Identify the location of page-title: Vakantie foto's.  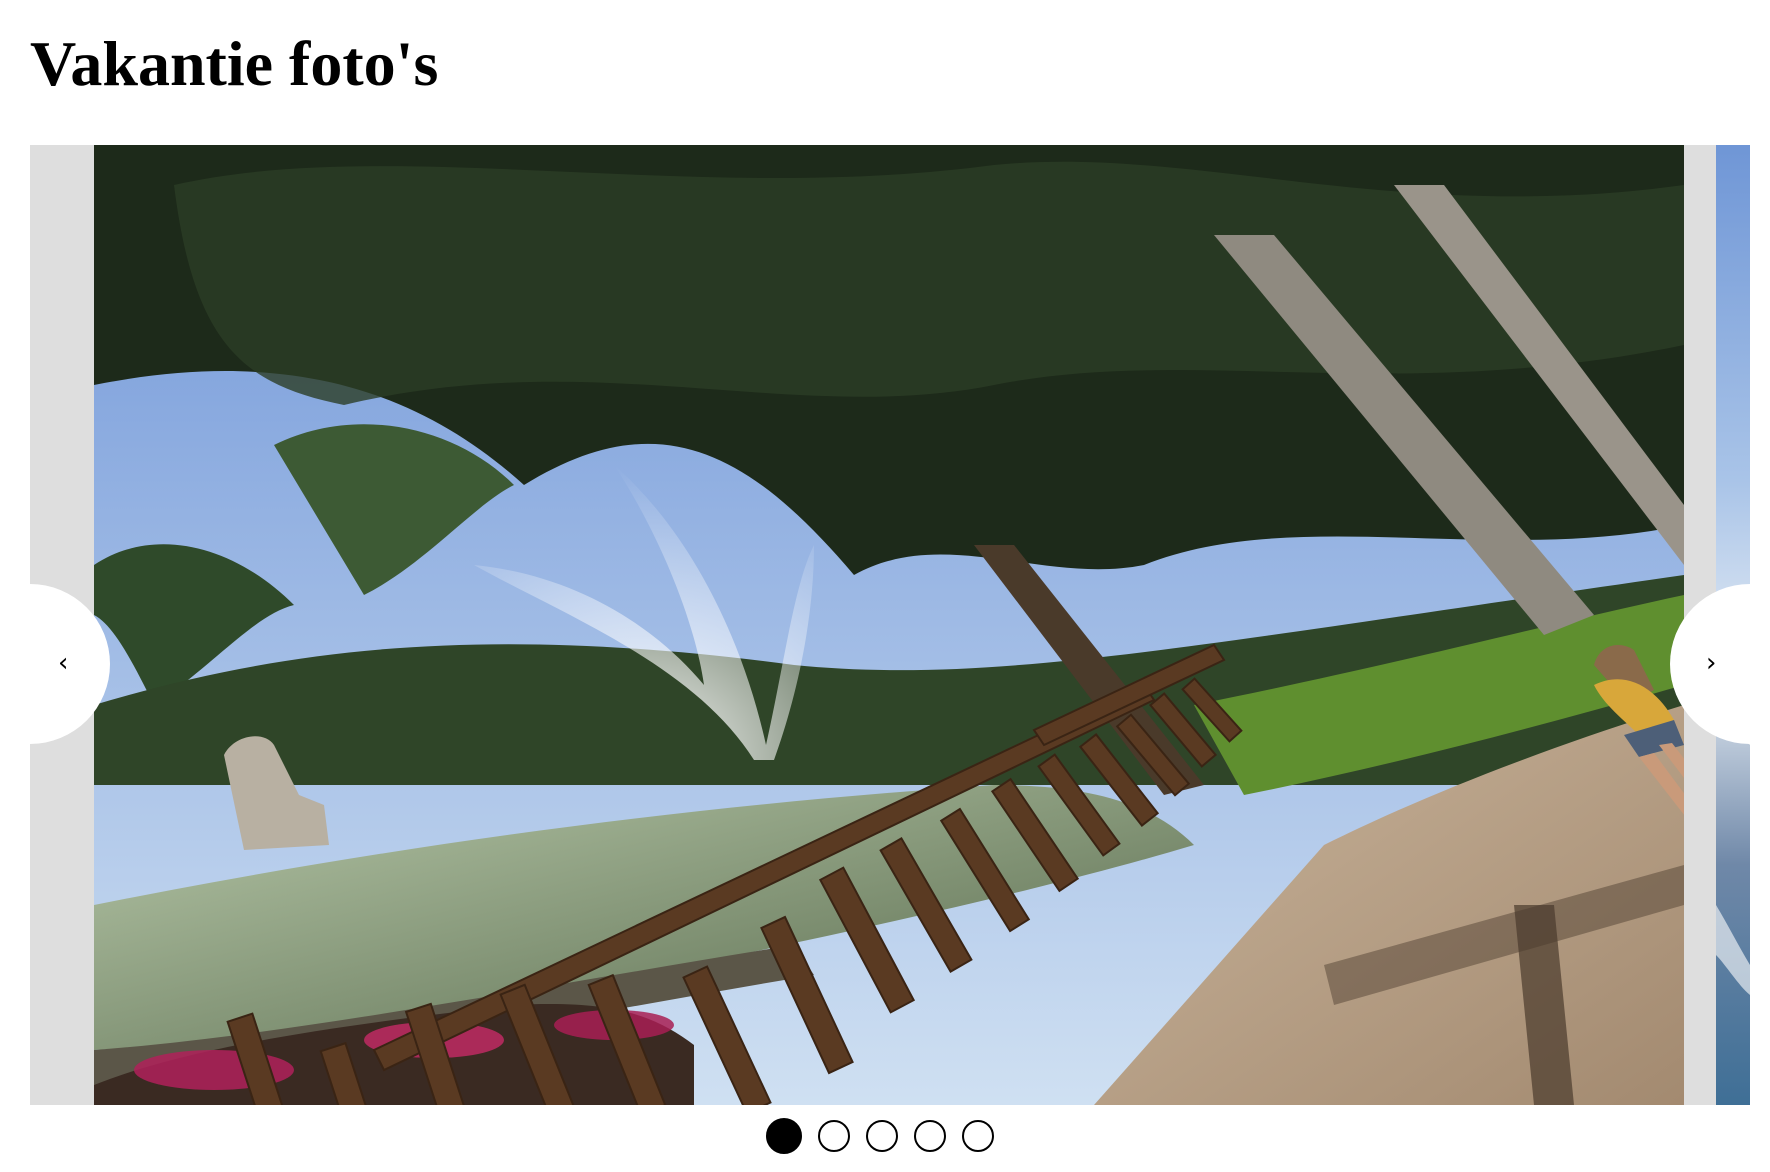
(234, 63).